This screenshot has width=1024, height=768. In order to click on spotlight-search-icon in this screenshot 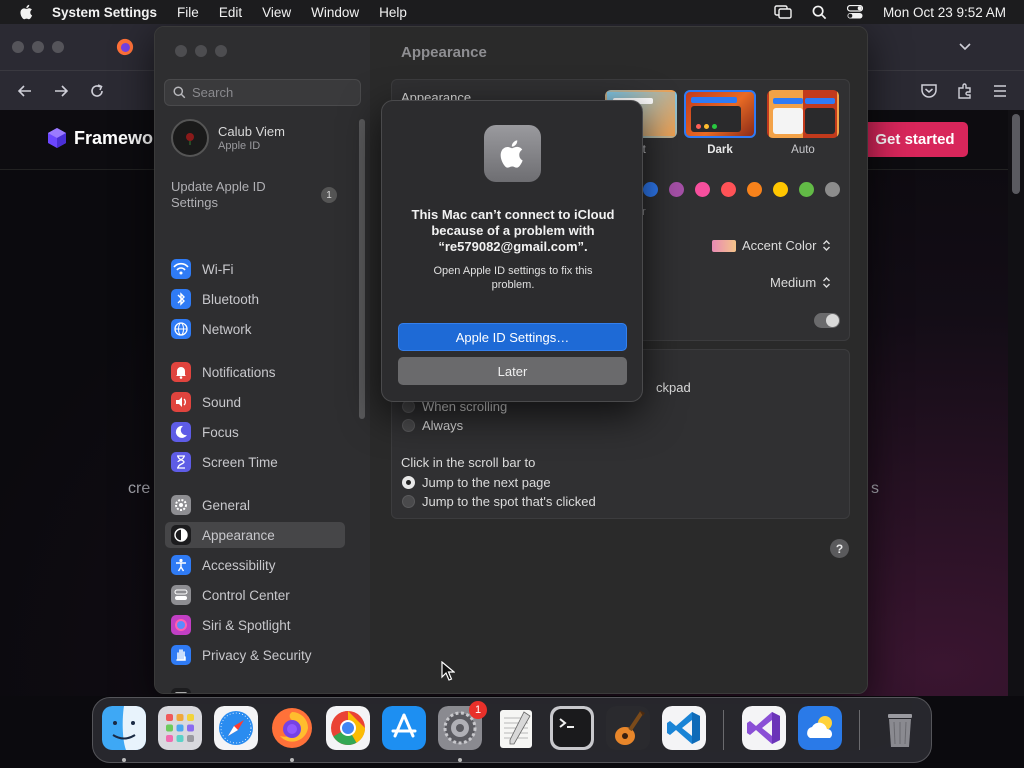, I will do `click(819, 12)`.